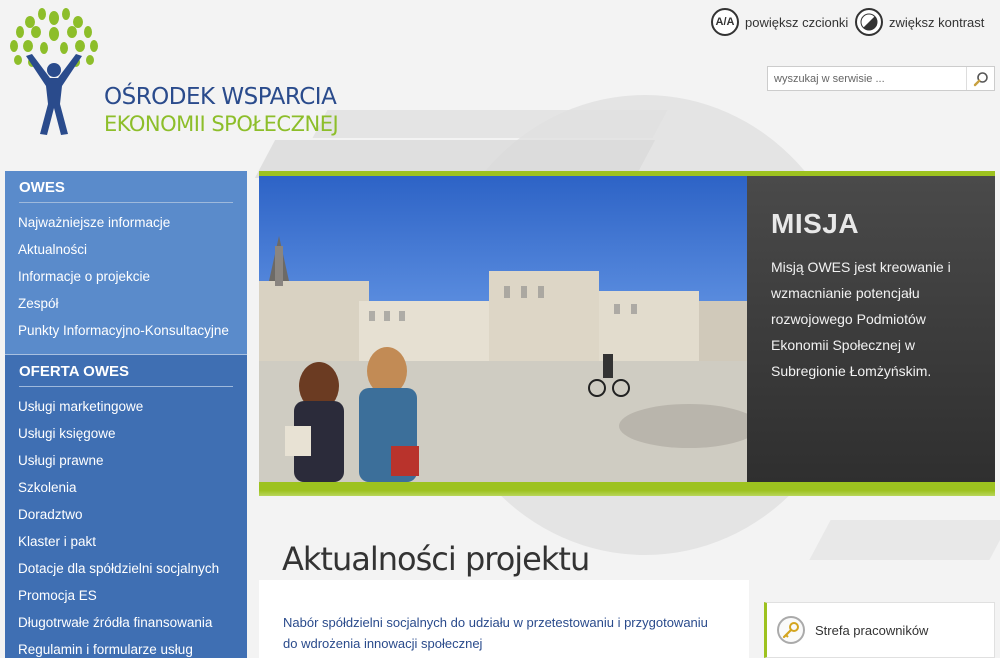  Describe the element at coordinates (132, 249) in the screenshot. I see `sidebar-item-aktualnosci: Aktualności` at that location.